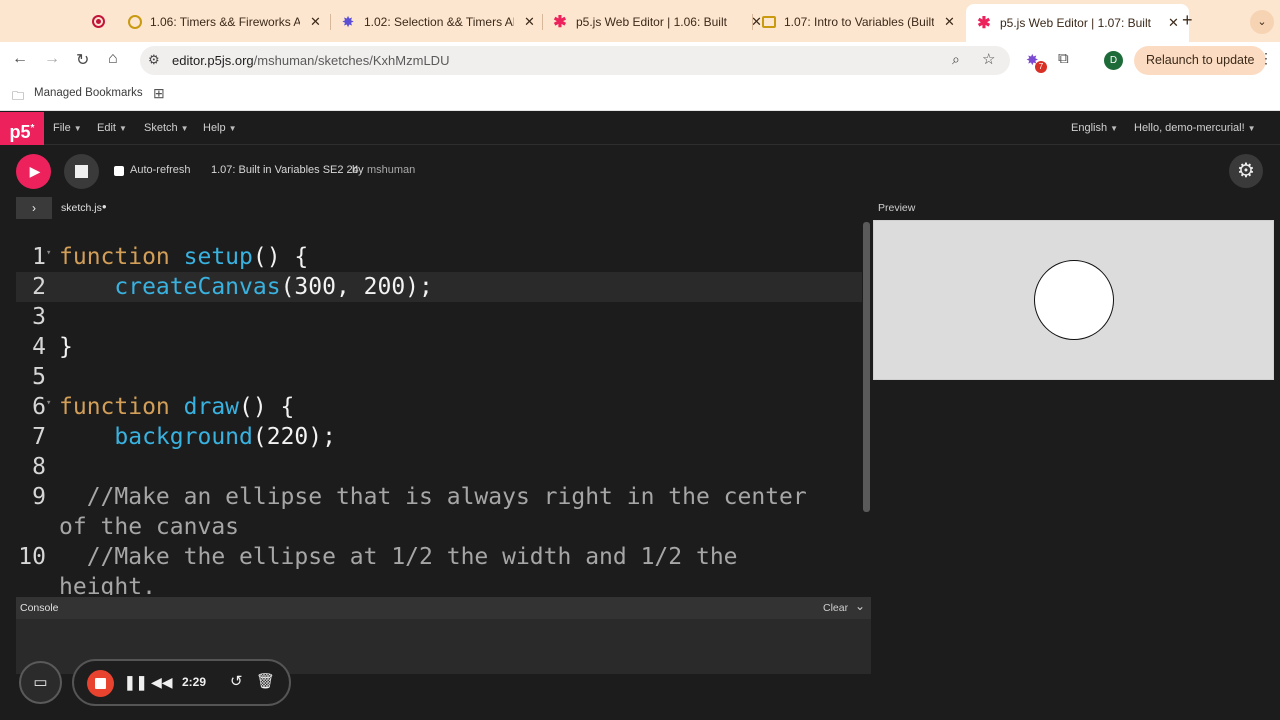  Describe the element at coordinates (100, 683) in the screenshot. I see `stop-recording-button` at that location.